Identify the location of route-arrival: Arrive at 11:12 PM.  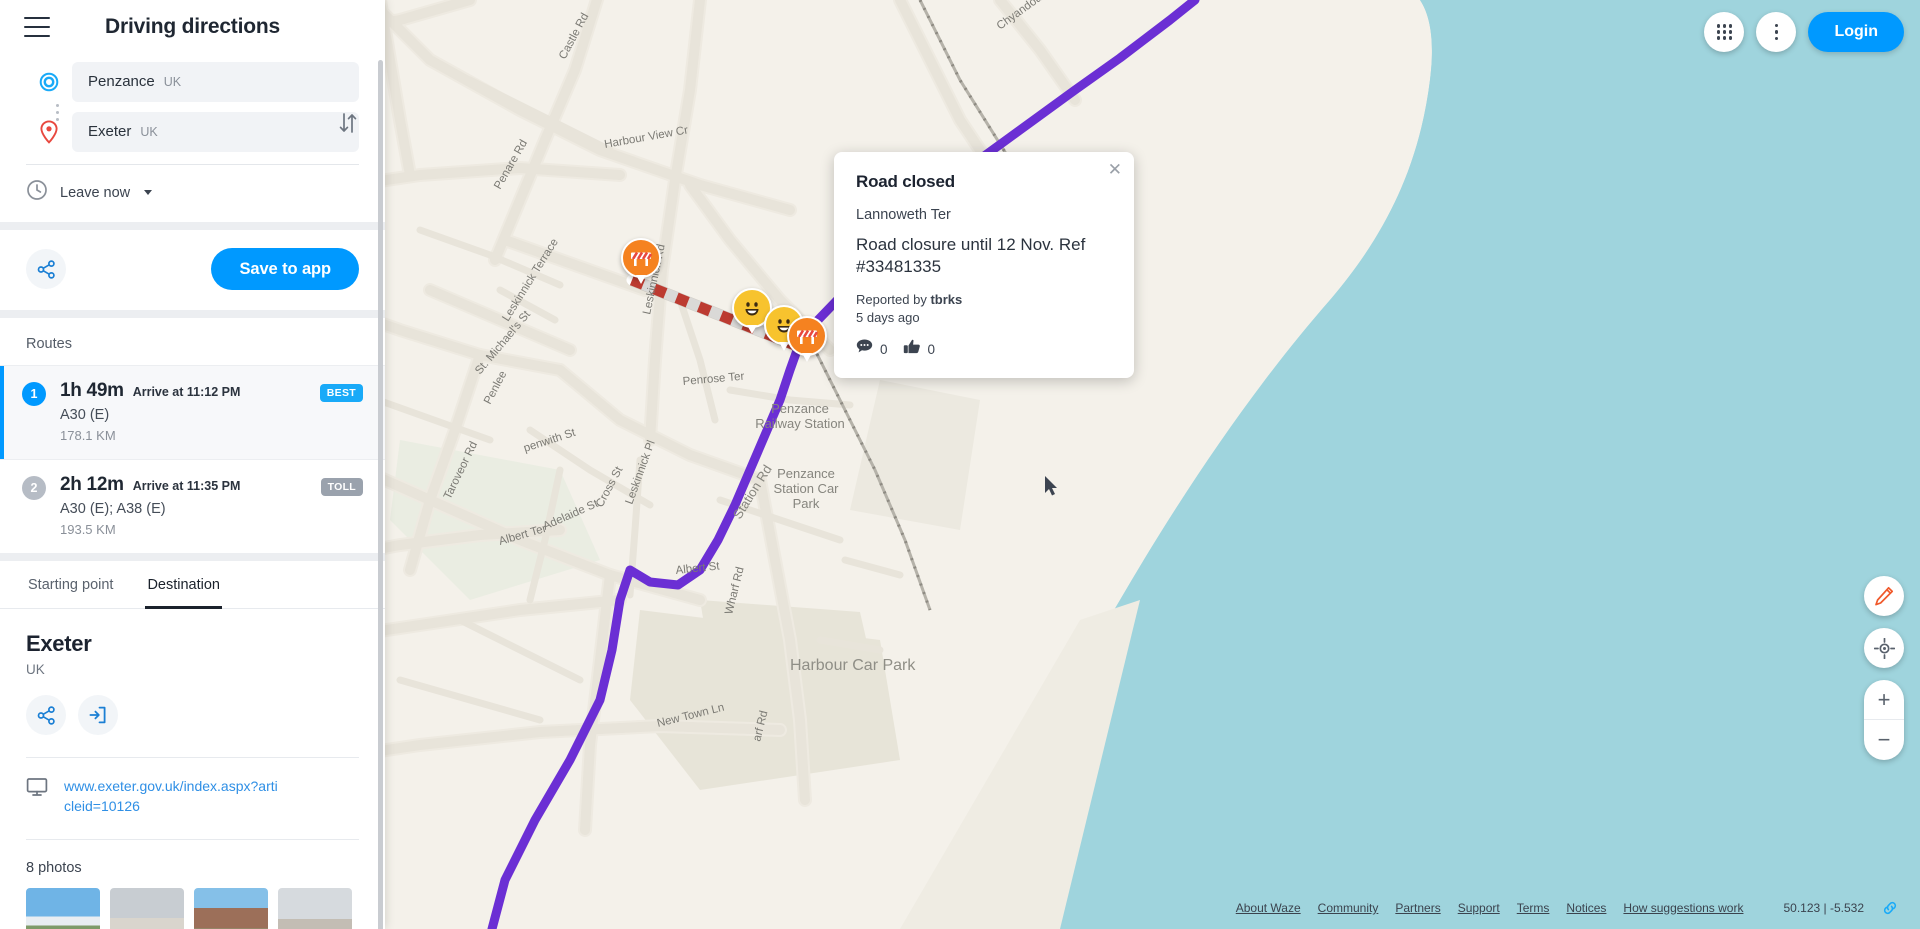
(186, 392).